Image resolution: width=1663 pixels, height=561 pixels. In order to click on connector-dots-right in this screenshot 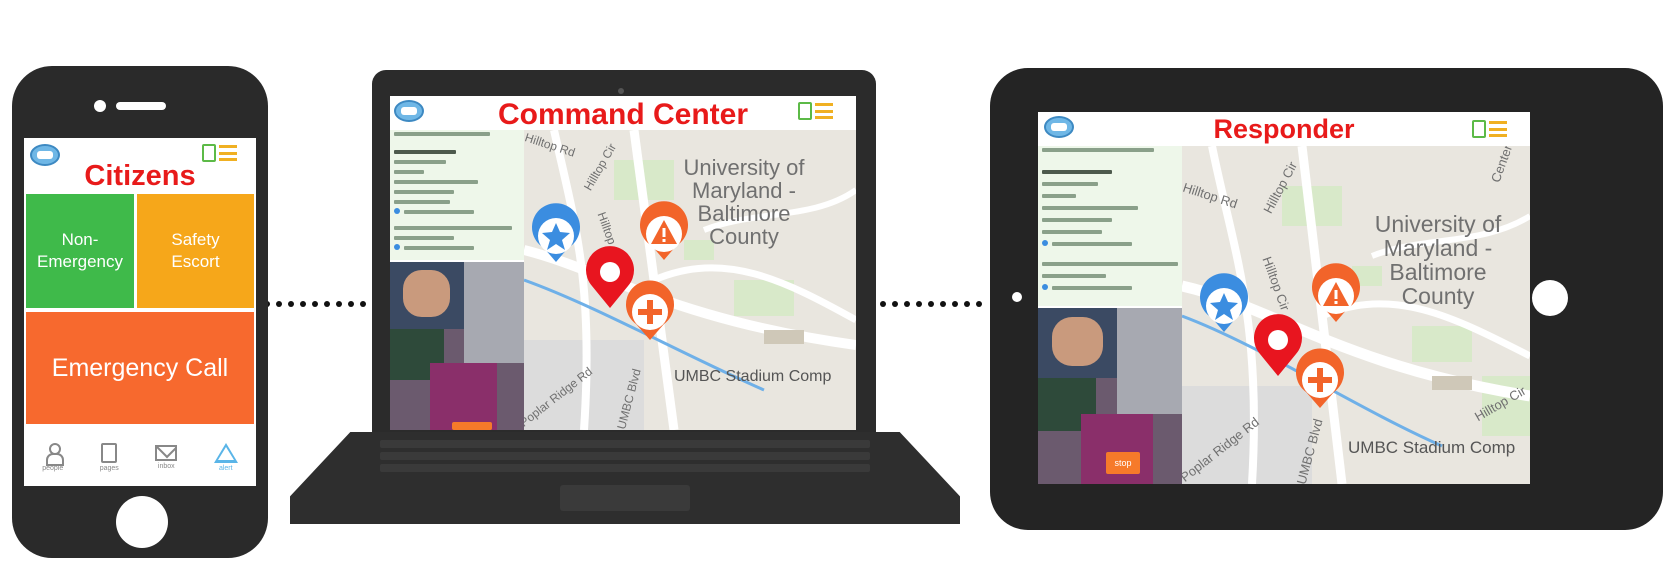, I will do `click(931, 304)`.